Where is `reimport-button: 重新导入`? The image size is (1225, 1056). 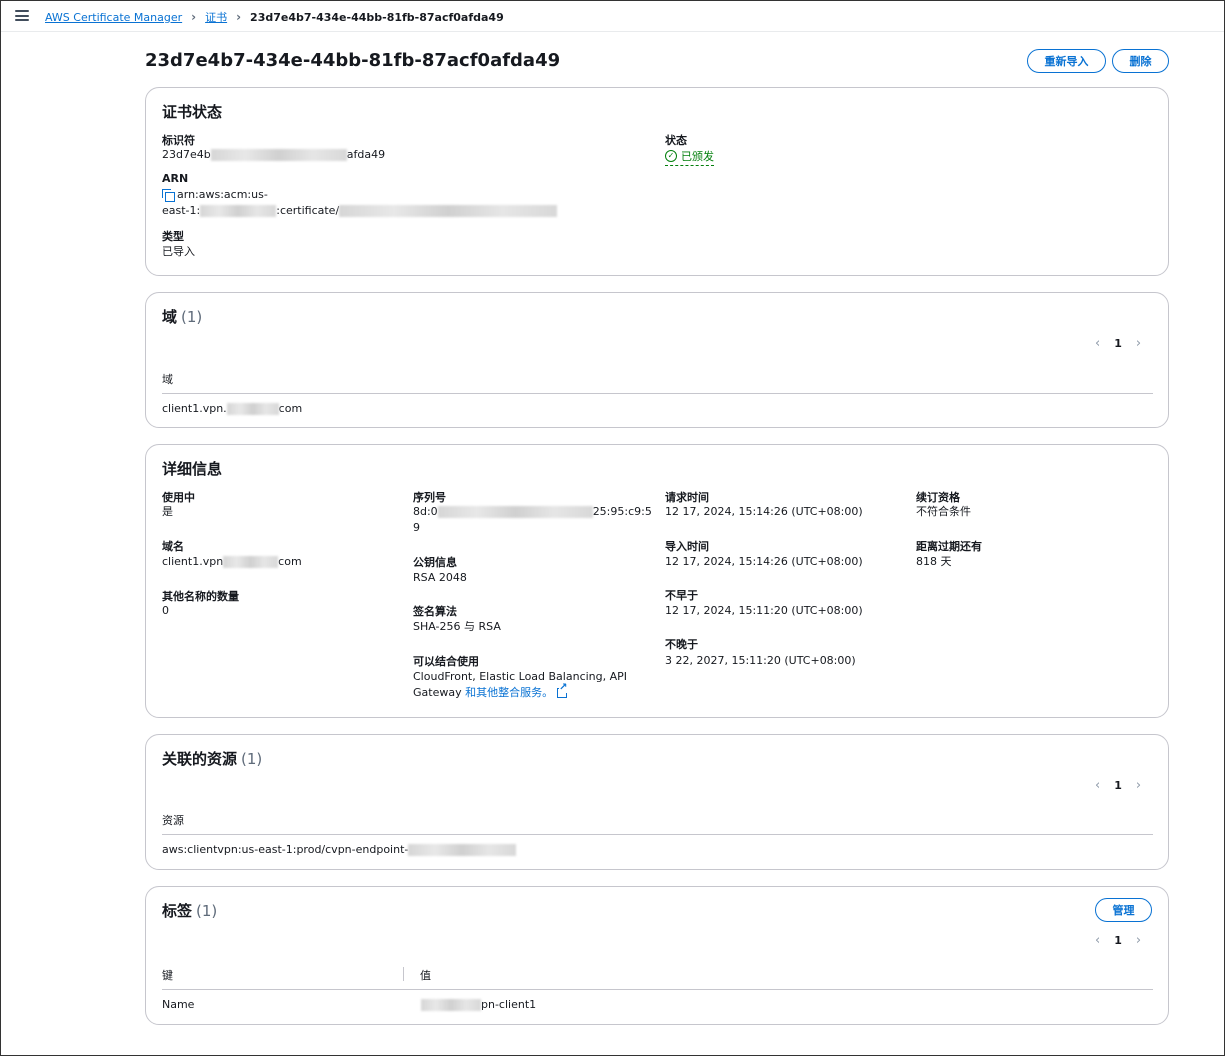 reimport-button: 重新导入 is located at coordinates (1066, 61).